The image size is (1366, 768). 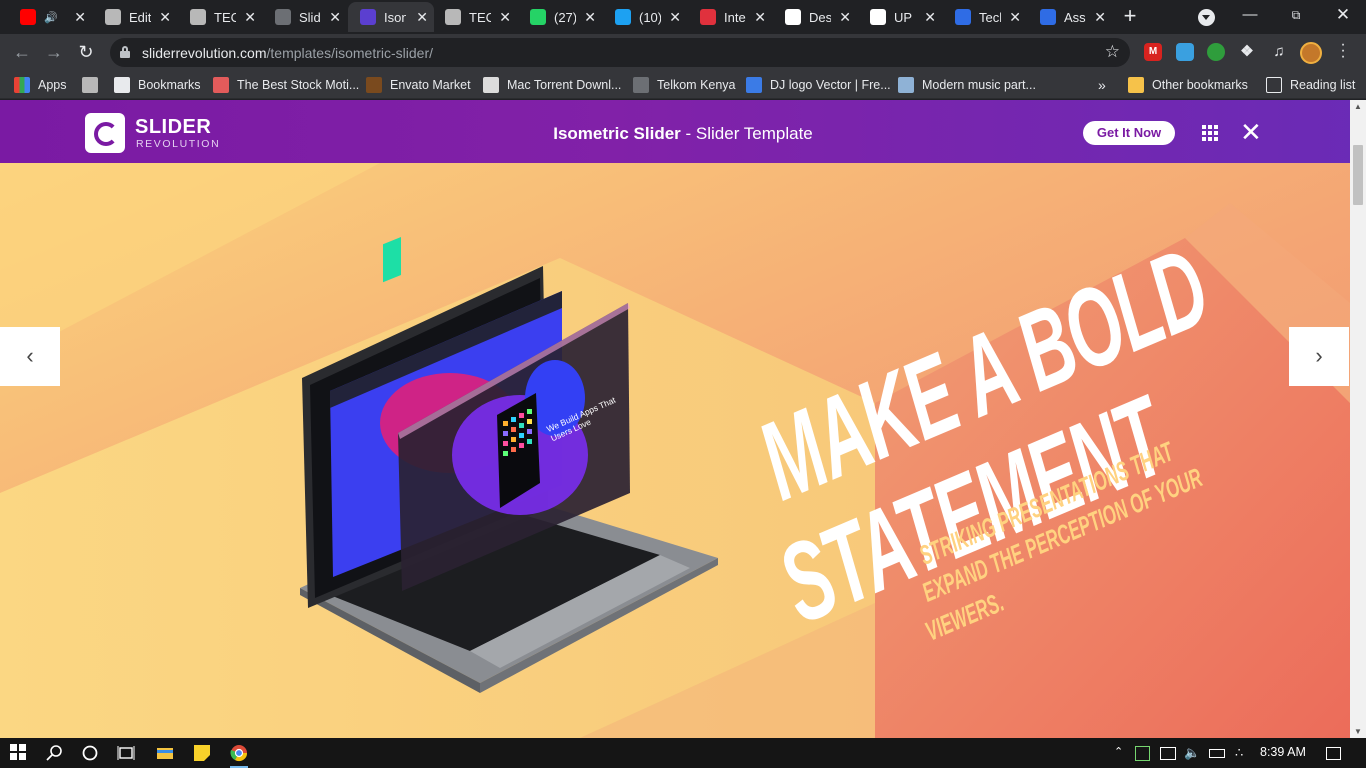 What do you see at coordinates (125, 52) in the screenshot?
I see `lock-icon` at bounding box center [125, 52].